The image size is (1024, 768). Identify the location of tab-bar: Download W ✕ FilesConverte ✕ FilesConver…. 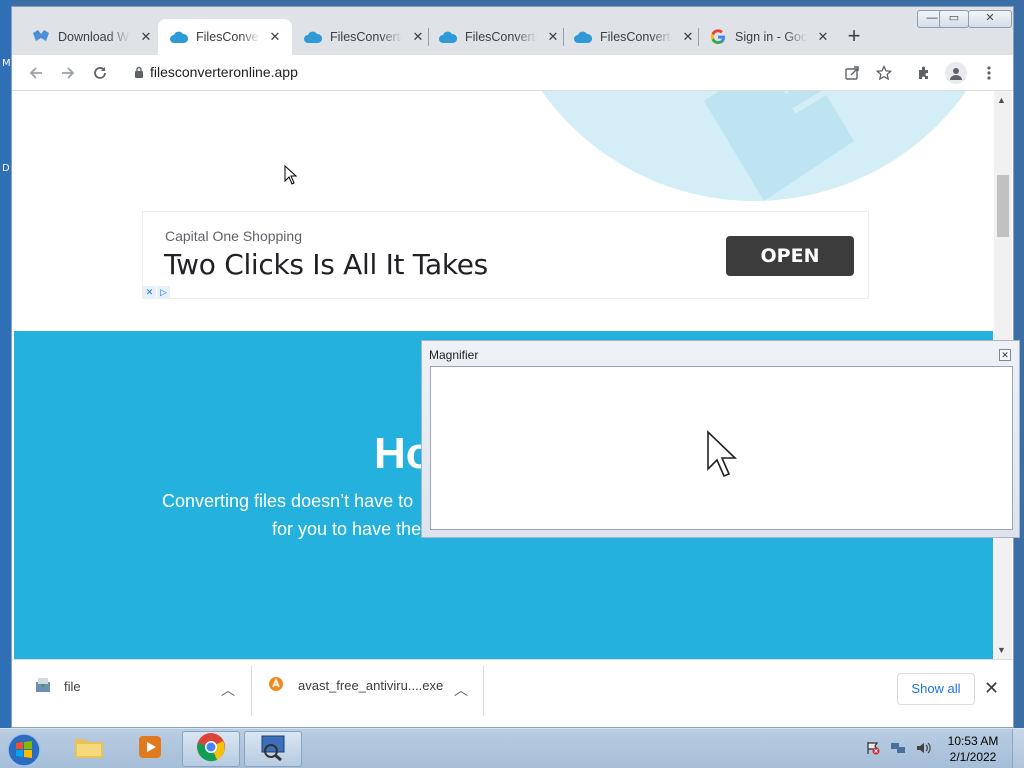
(512, 31).